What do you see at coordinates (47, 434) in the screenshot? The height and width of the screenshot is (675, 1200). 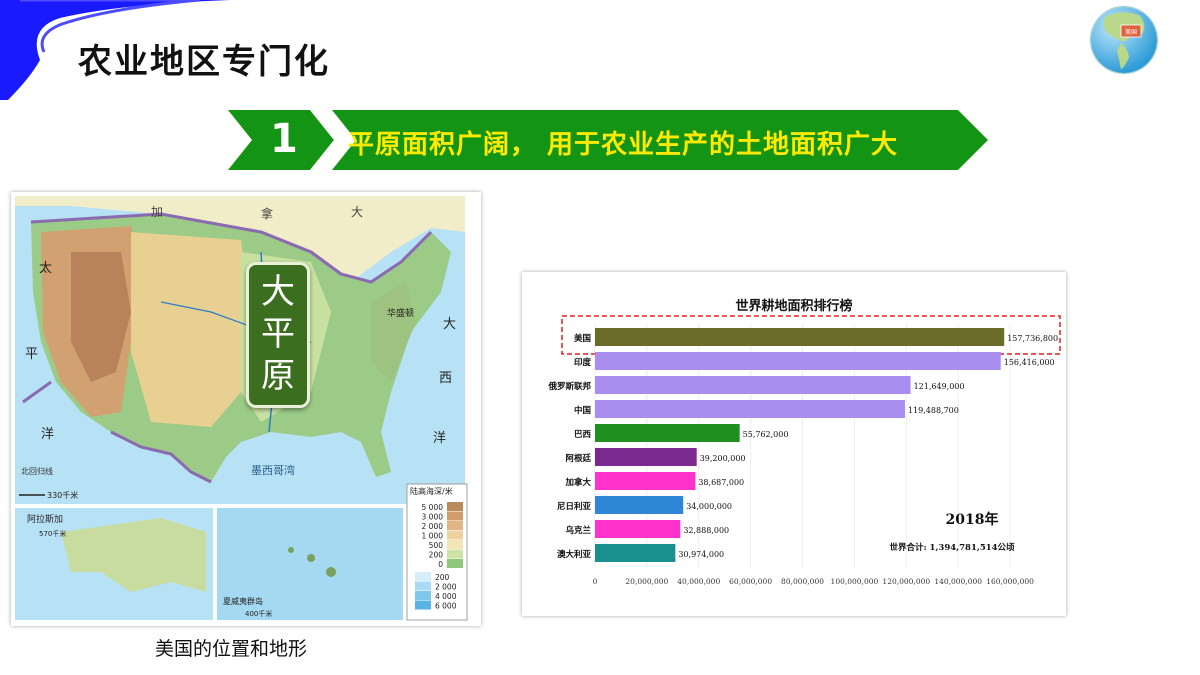 I see `label-pacific-3: 洋` at bounding box center [47, 434].